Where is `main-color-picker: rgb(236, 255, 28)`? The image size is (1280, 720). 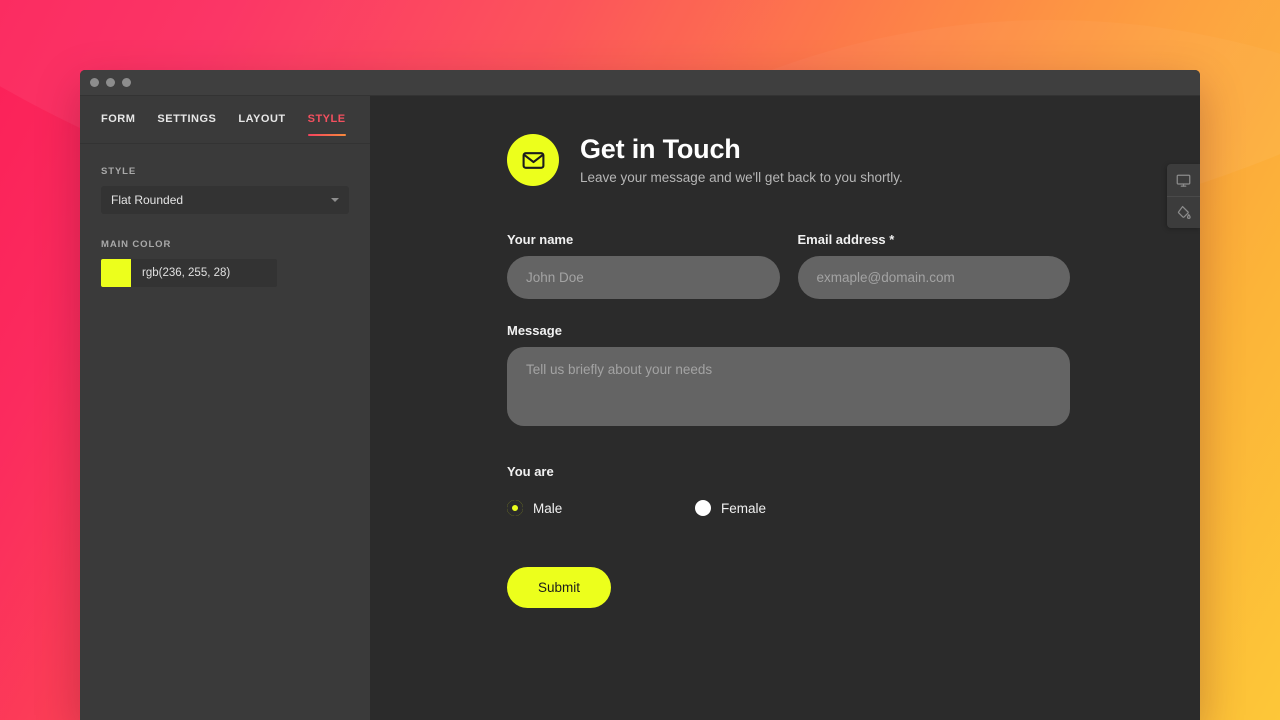 main-color-picker: rgb(236, 255, 28) is located at coordinates (189, 273).